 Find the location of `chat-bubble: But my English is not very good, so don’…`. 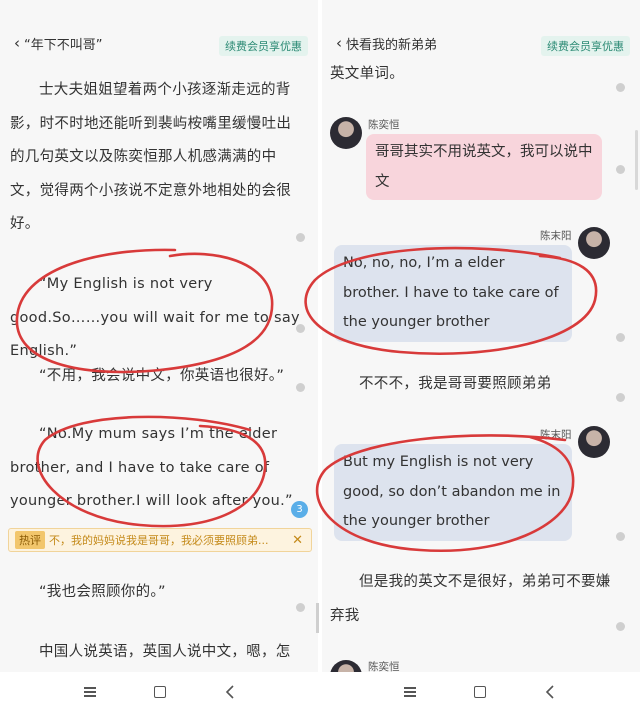

chat-bubble: But my English is not very good, so don’… is located at coordinates (453, 492).